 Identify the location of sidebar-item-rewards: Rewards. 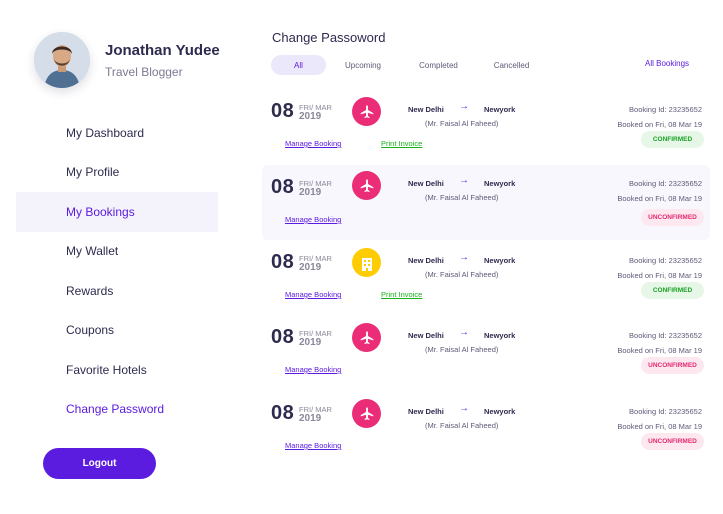
(117, 291).